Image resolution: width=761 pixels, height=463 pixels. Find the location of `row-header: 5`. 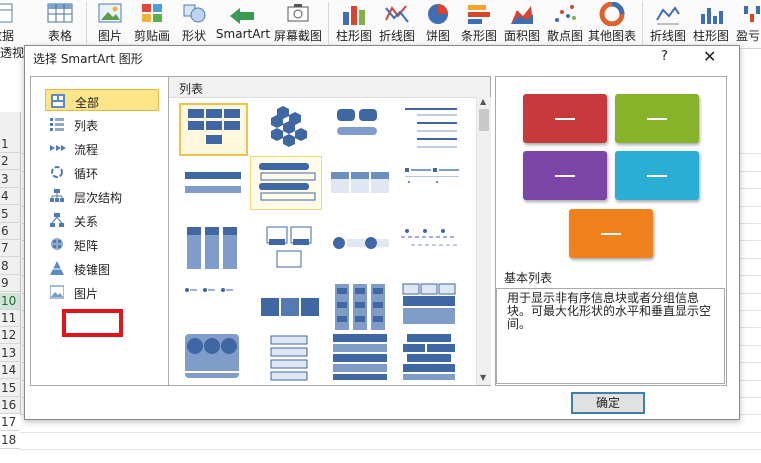

row-header: 5 is located at coordinates (10, 214).